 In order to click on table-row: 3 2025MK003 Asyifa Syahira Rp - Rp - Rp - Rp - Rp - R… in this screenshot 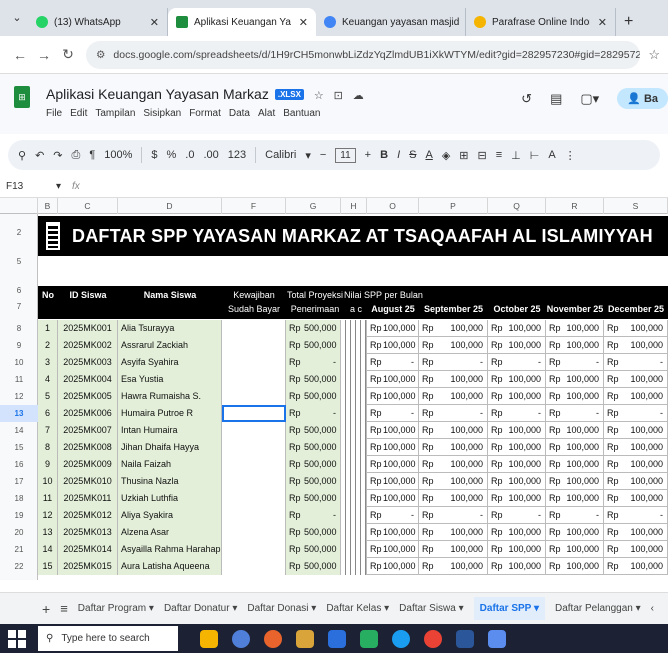, I will do `click(353, 362)`.